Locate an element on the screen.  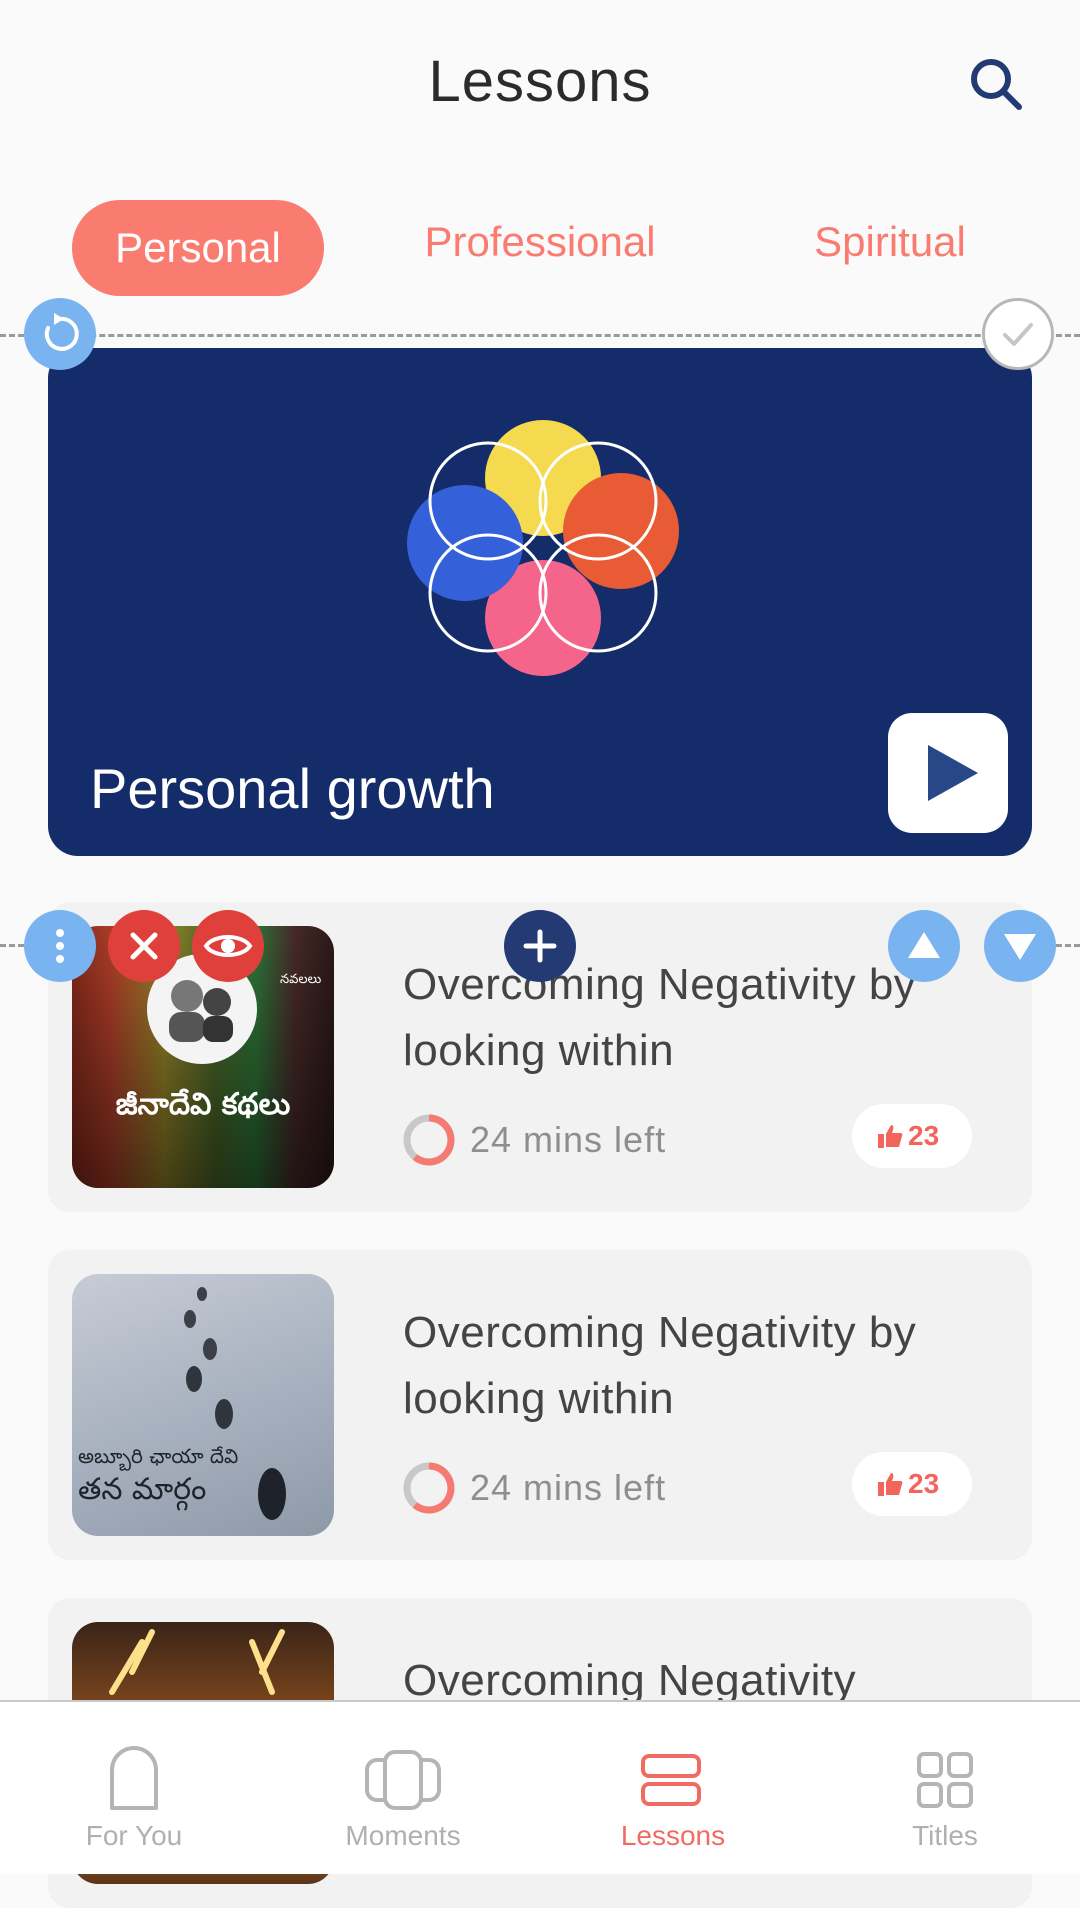
page-title: Lessons is located at coordinates (540, 81).